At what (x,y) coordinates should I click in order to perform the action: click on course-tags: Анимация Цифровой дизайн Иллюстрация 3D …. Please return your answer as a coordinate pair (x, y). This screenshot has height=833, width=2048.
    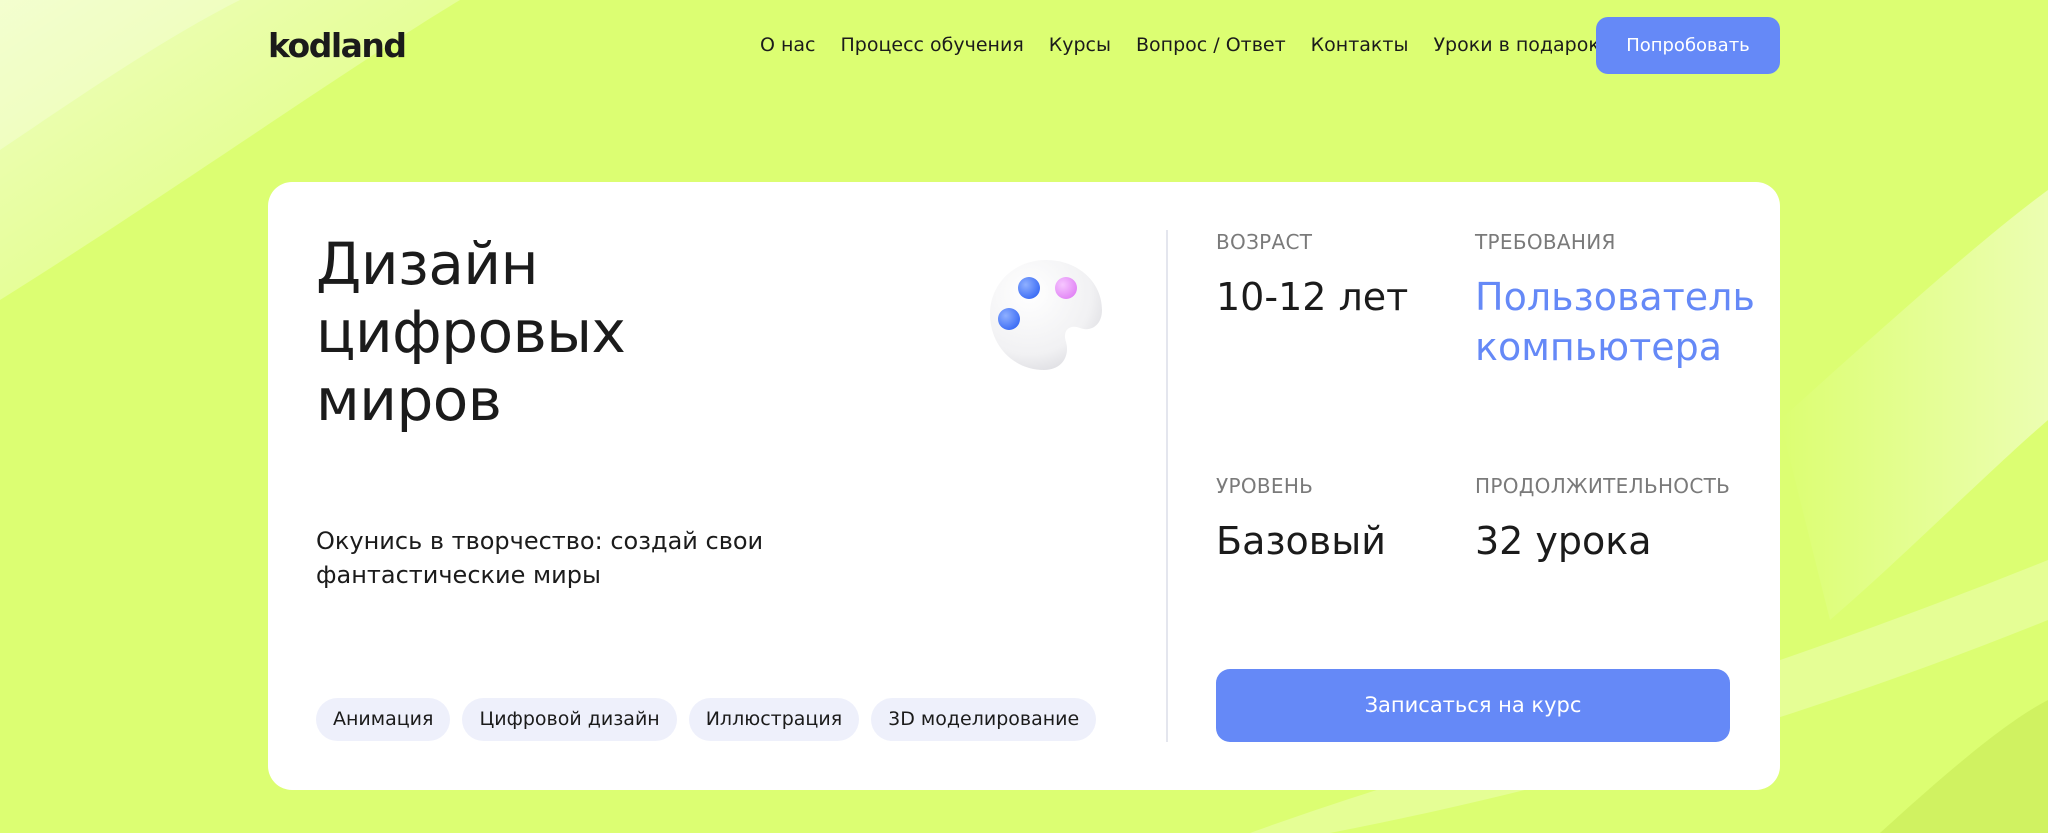
    Looking at the image, I should click on (706, 719).